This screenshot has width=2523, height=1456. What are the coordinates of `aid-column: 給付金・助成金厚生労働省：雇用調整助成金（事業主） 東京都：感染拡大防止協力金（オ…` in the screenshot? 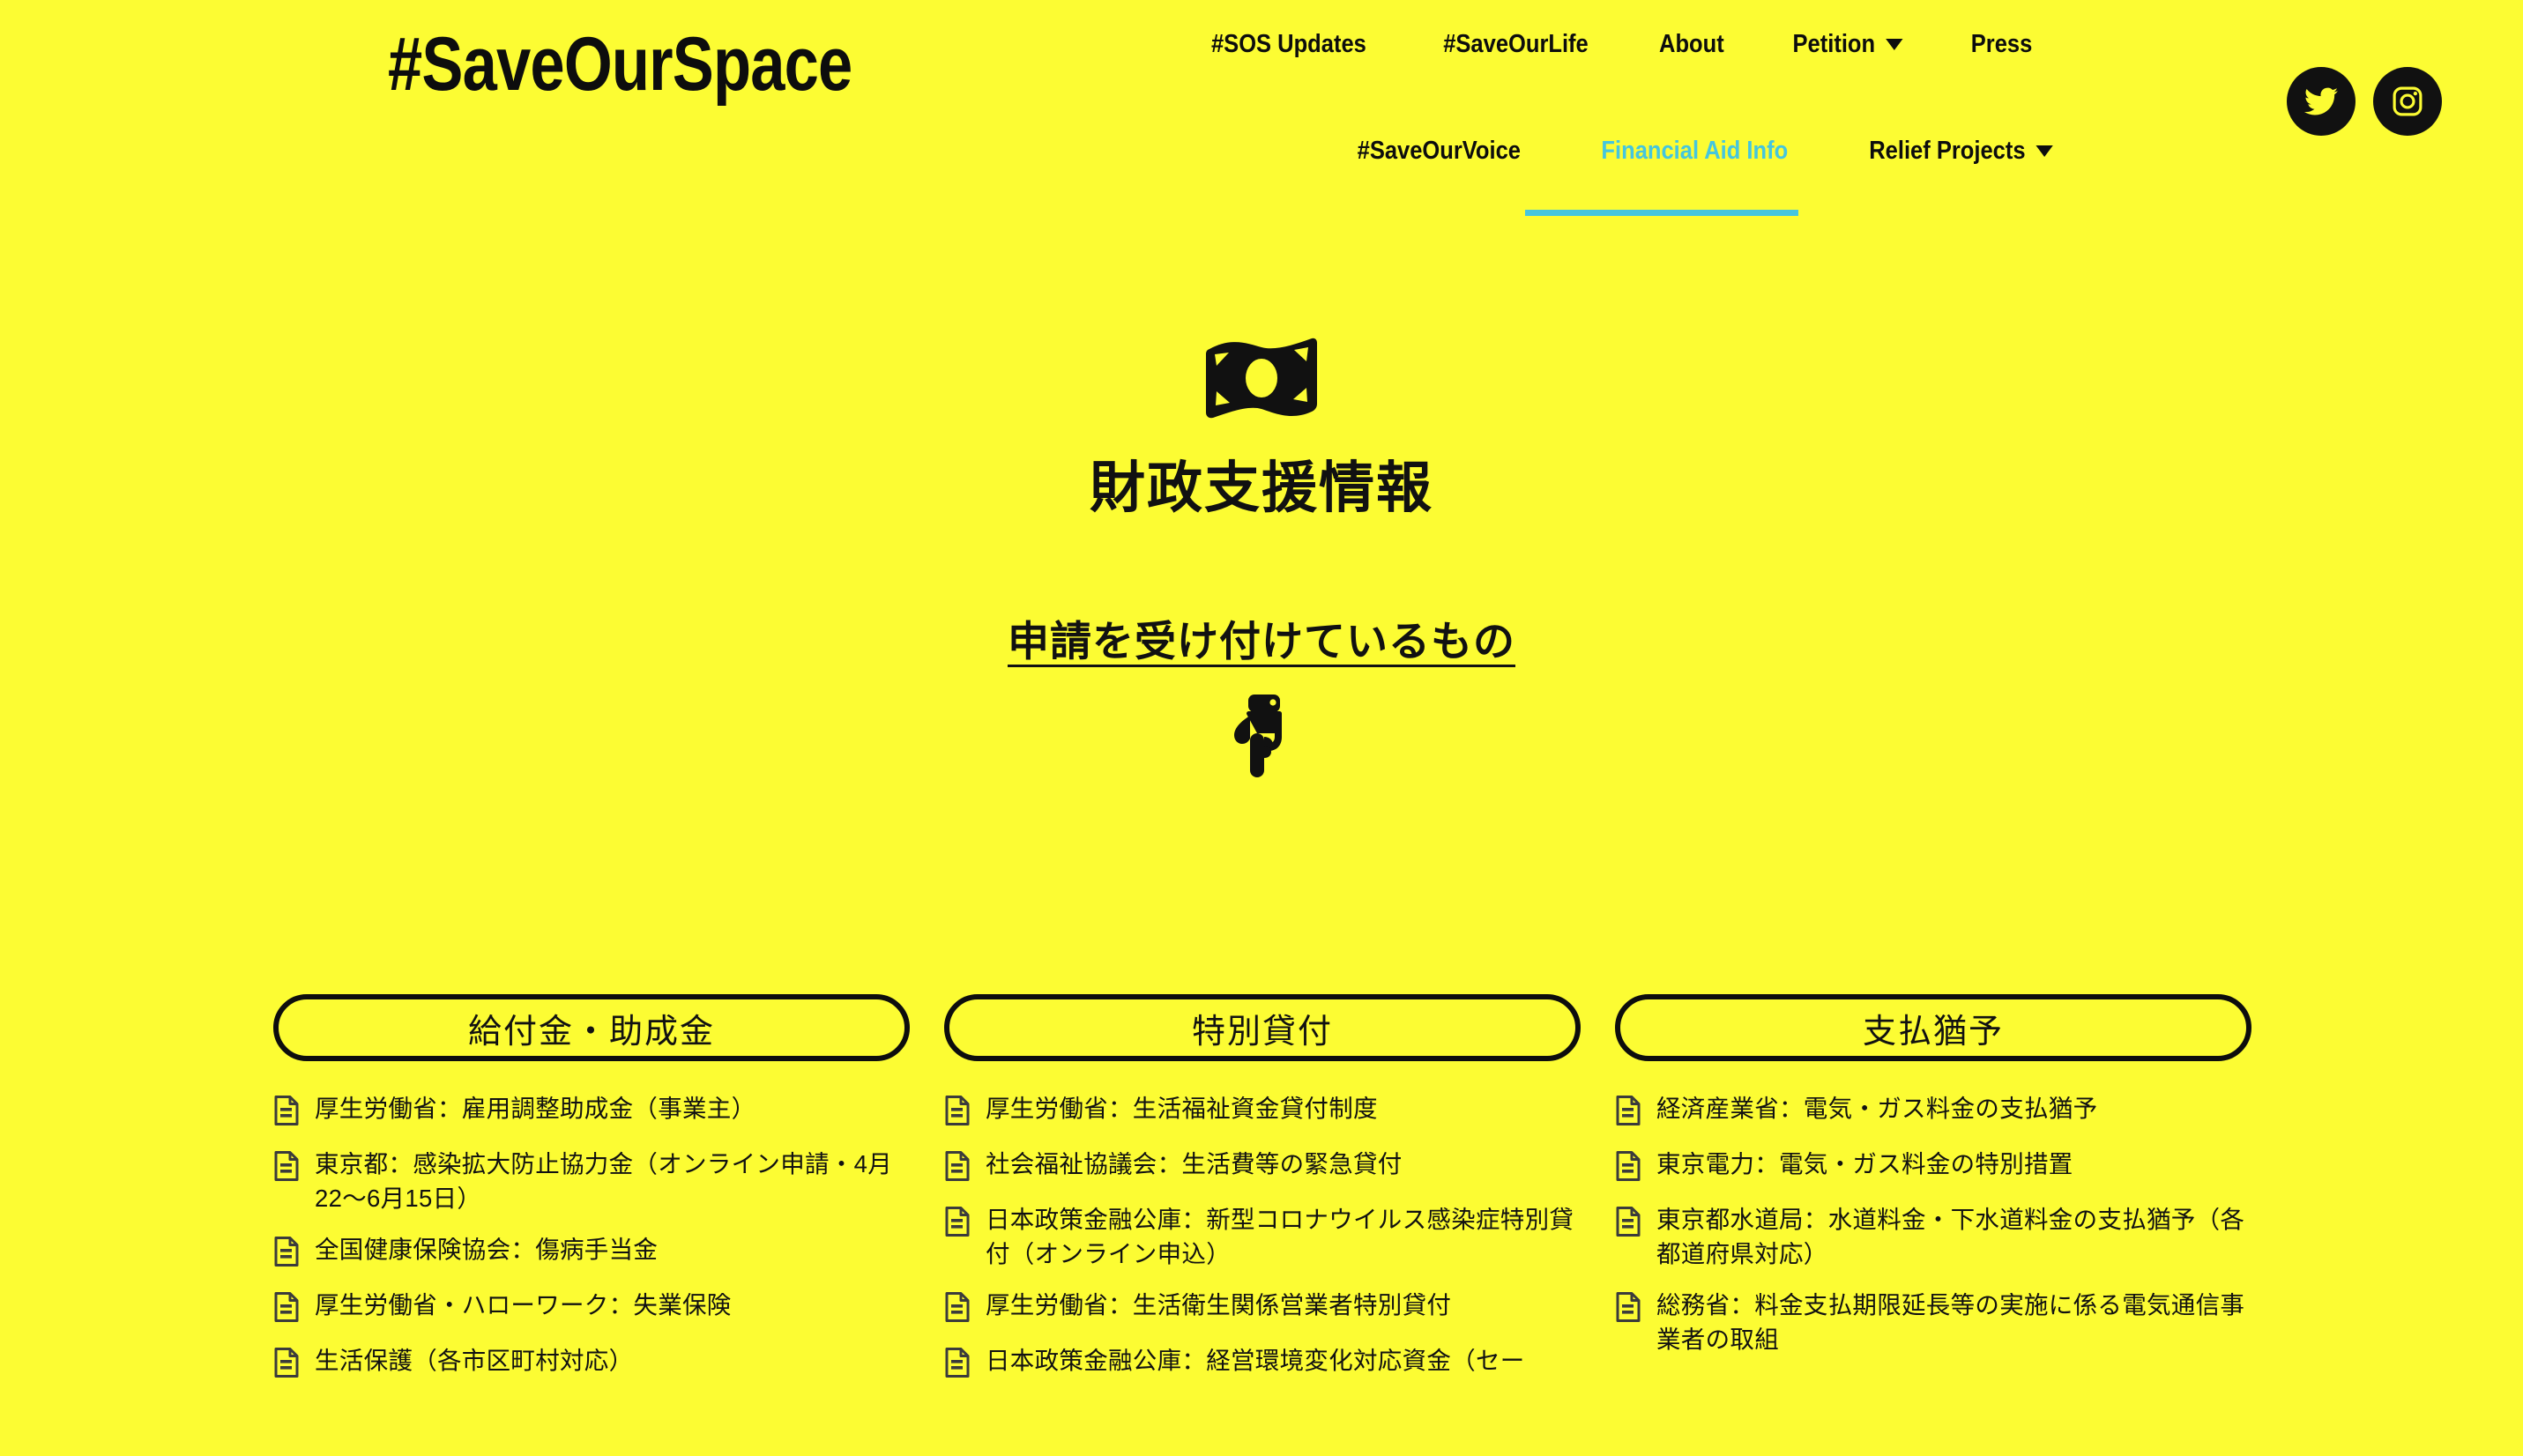 It's located at (591, 1196).